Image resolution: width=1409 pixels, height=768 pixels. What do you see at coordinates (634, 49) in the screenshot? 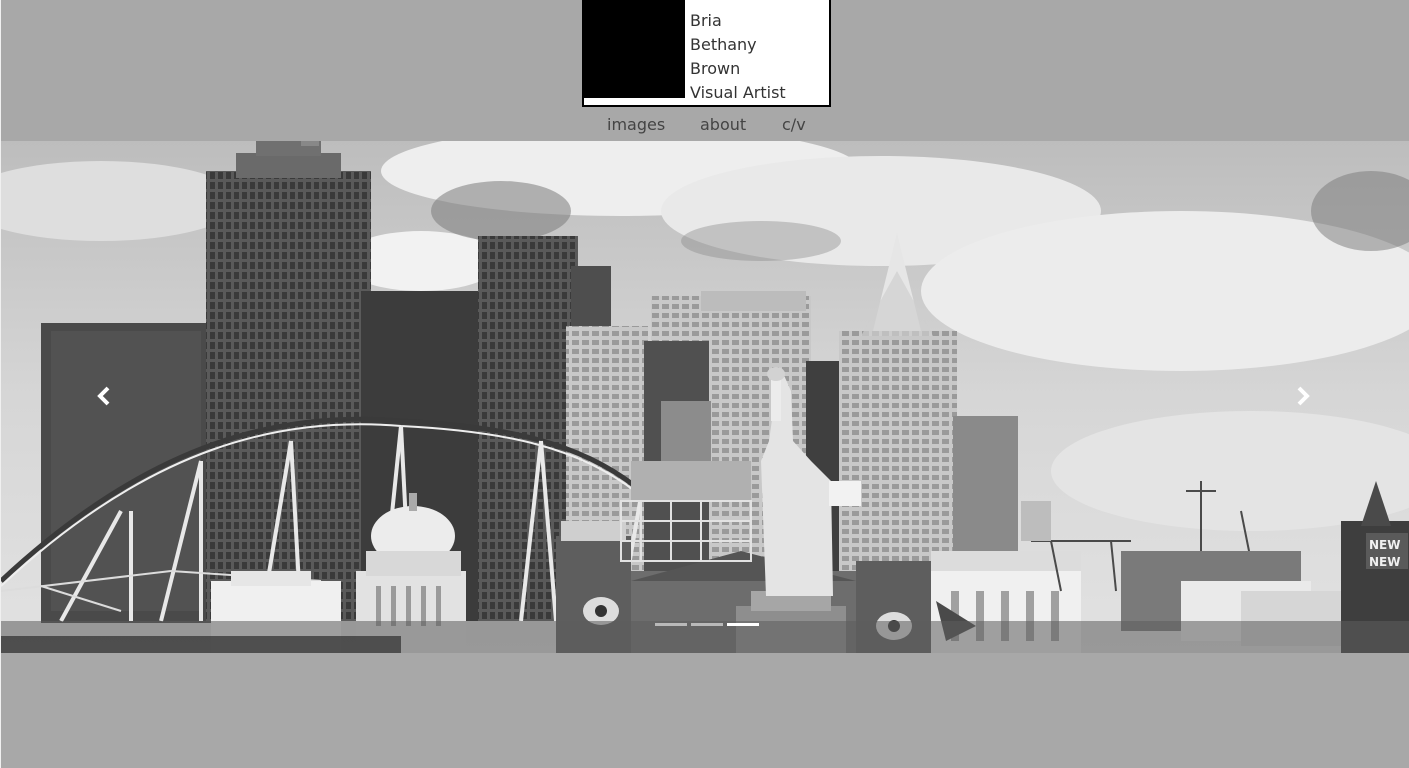
I see `logo-block` at bounding box center [634, 49].